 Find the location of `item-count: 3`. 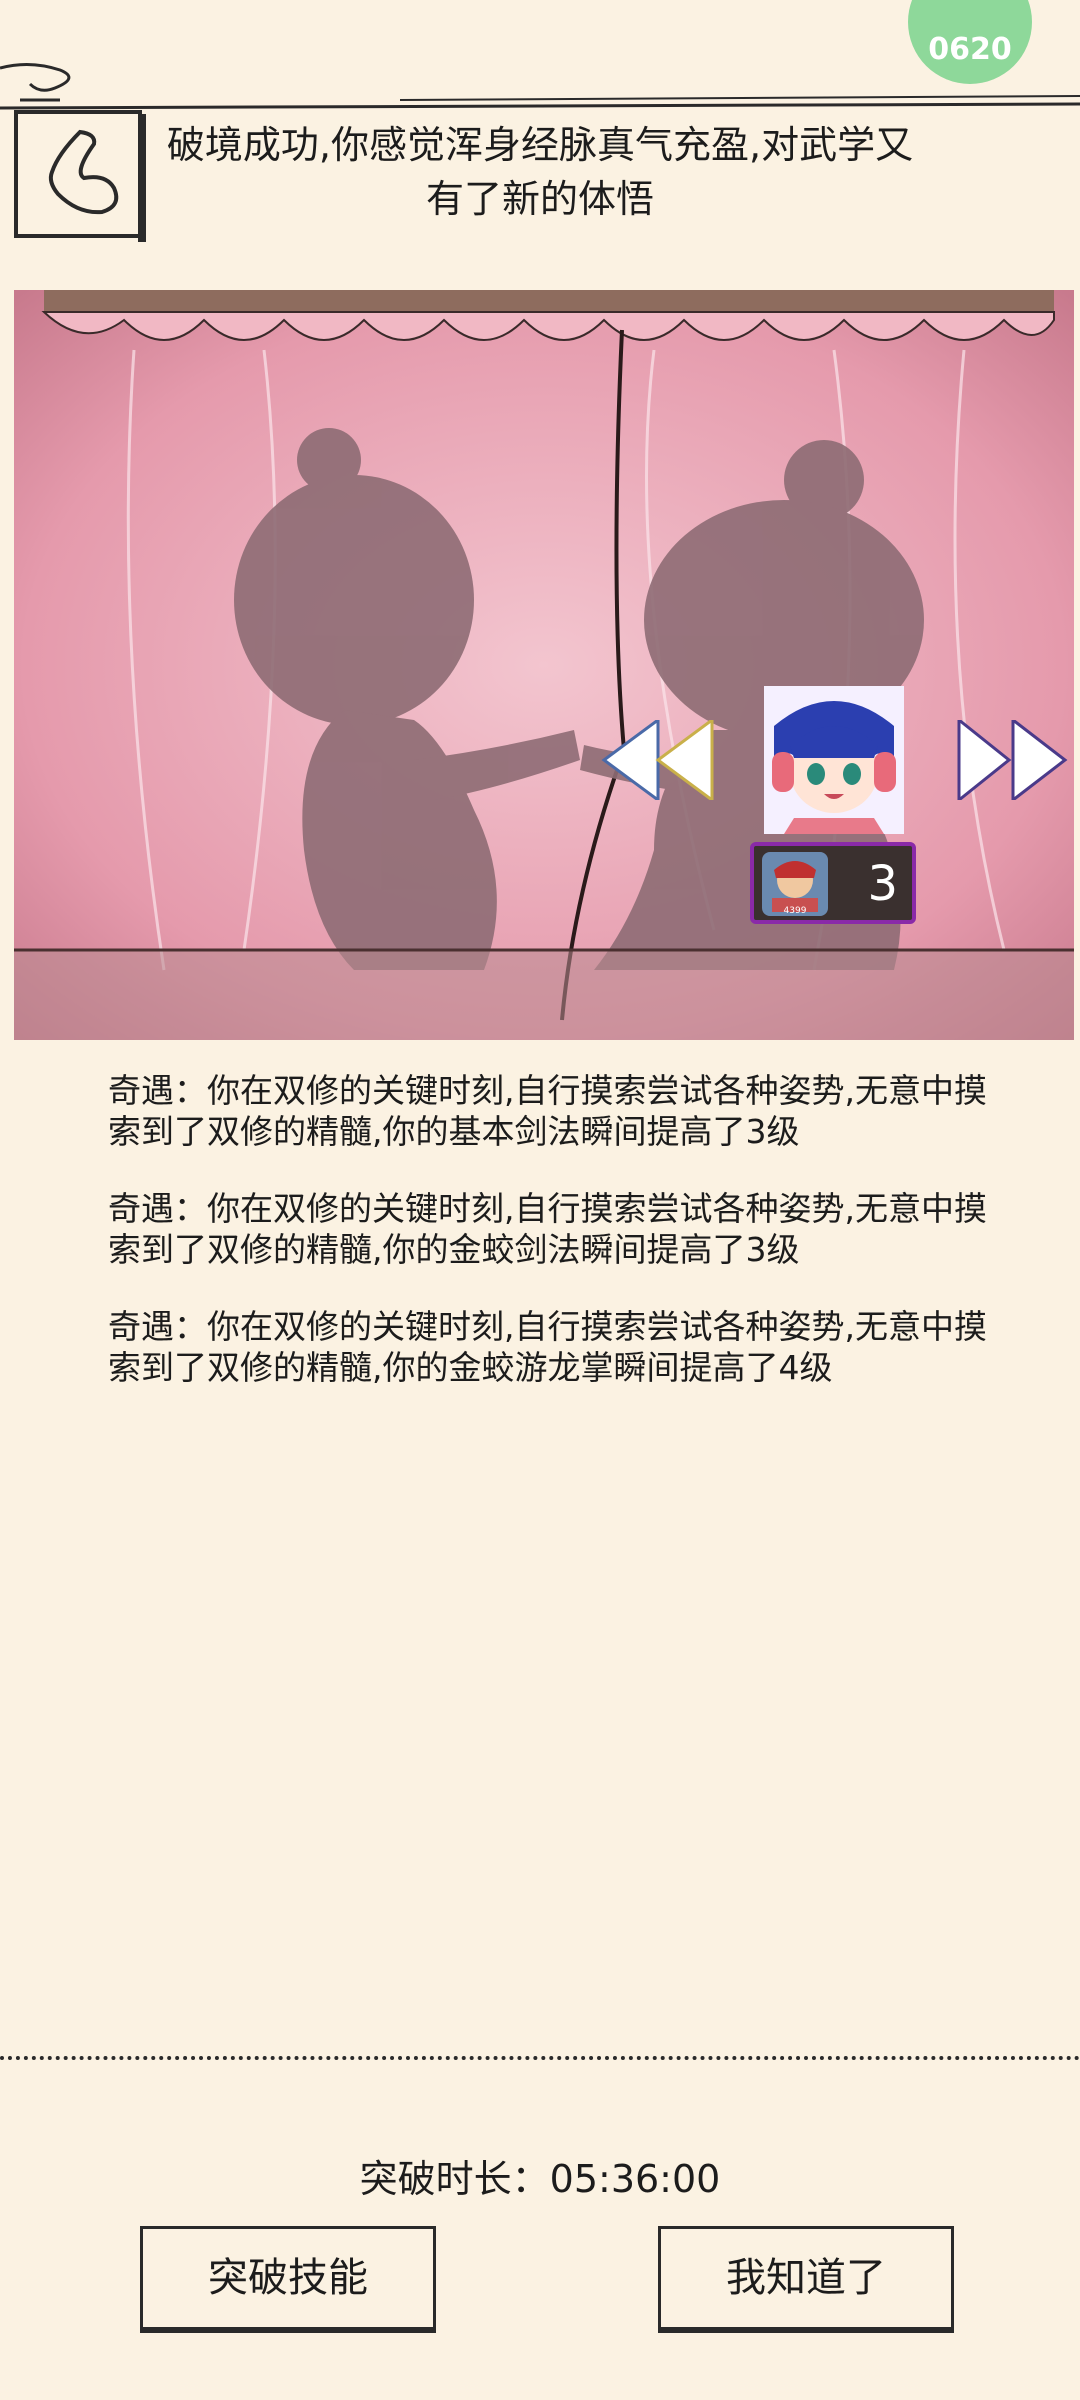

item-count: 3 is located at coordinates (882, 884).